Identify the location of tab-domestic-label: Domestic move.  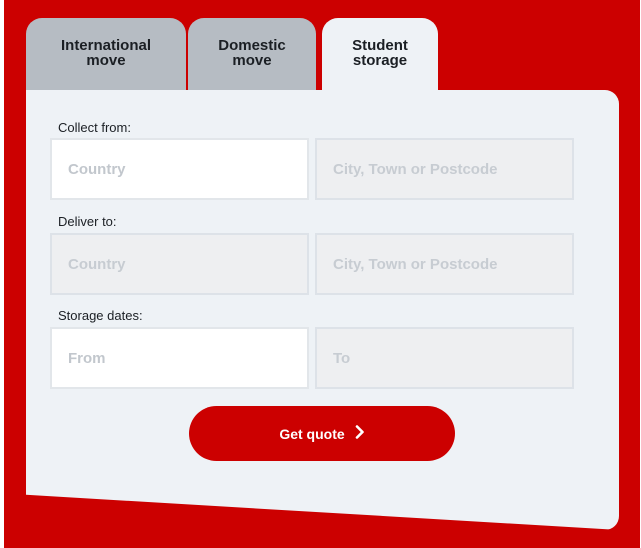
(252, 53).